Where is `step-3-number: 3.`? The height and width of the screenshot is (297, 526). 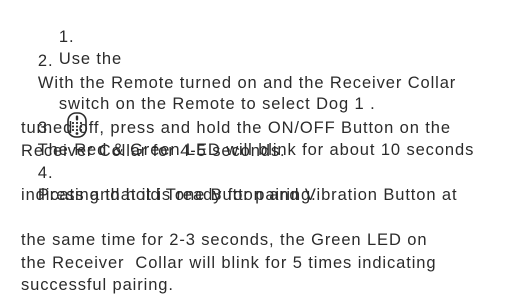 step-3-number: 3. is located at coordinates (45, 127).